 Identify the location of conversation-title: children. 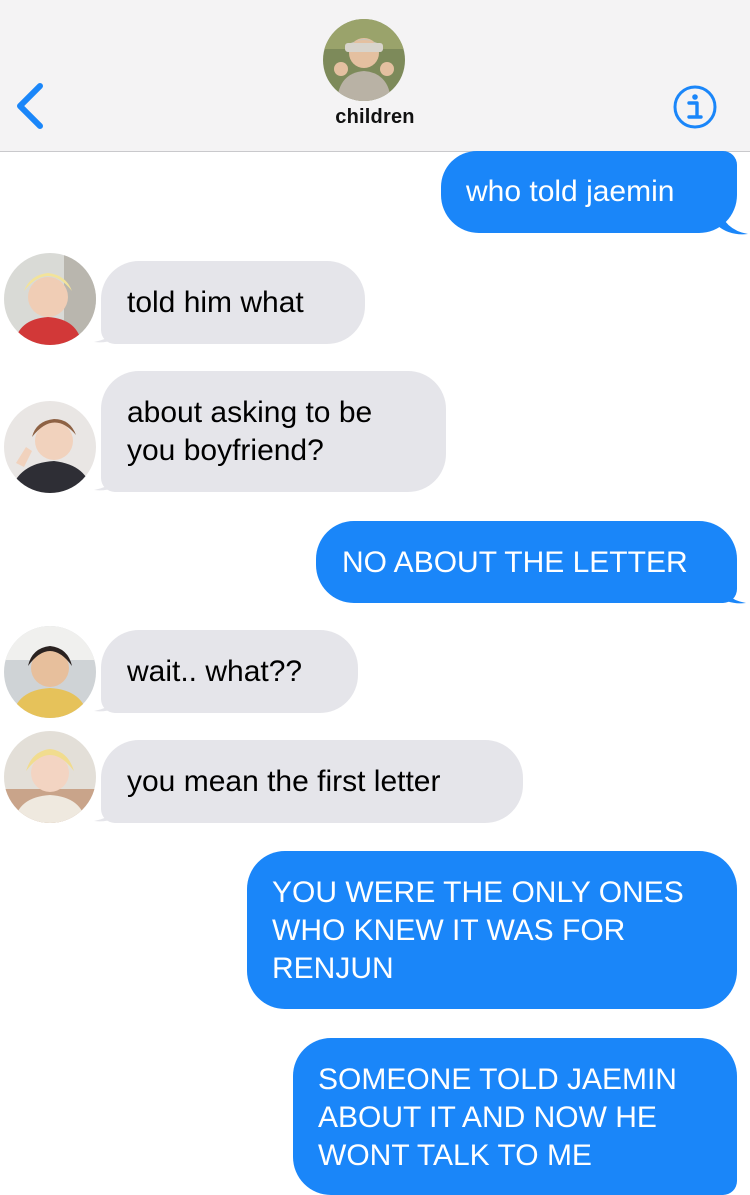
(375, 117).